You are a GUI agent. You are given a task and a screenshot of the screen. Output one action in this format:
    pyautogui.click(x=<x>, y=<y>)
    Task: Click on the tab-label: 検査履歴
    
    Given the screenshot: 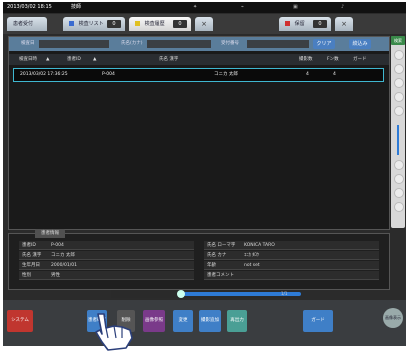 What is the action you would take?
    pyautogui.click(x=154, y=24)
    